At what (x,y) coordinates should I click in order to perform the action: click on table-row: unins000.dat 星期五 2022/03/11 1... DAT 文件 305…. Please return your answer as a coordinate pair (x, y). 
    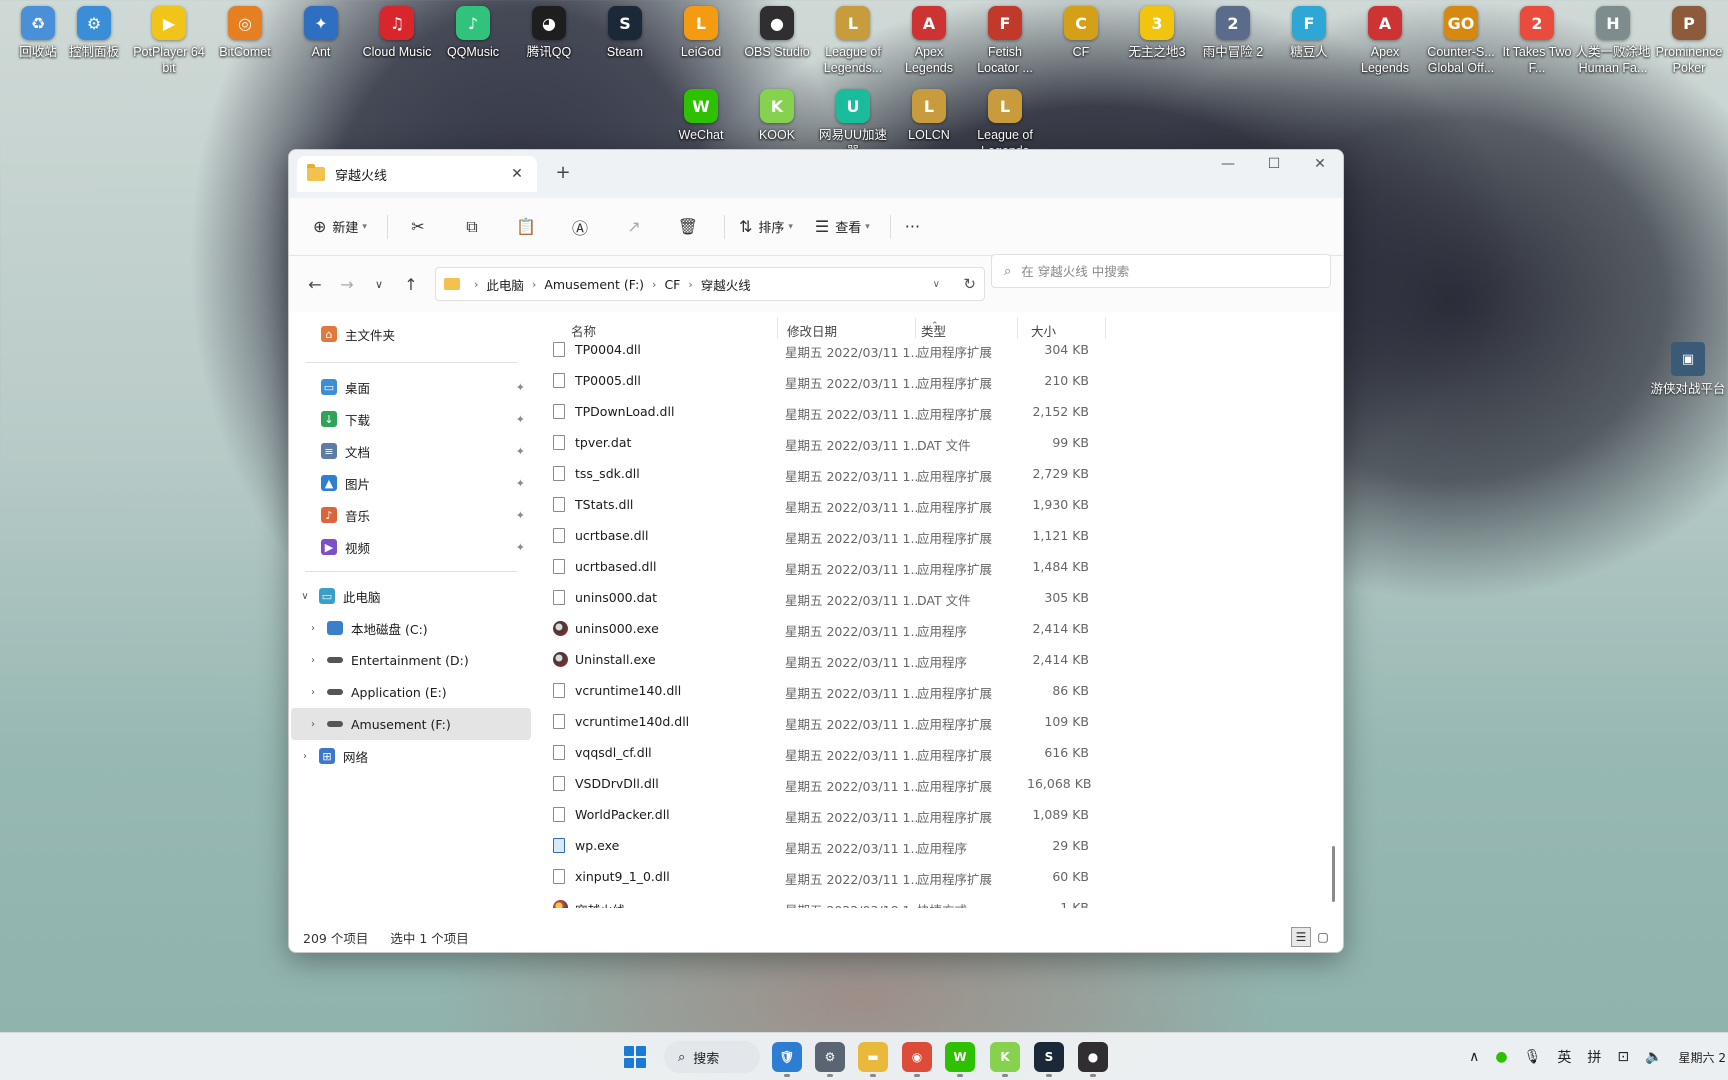
    Looking at the image, I should click on (938, 597).